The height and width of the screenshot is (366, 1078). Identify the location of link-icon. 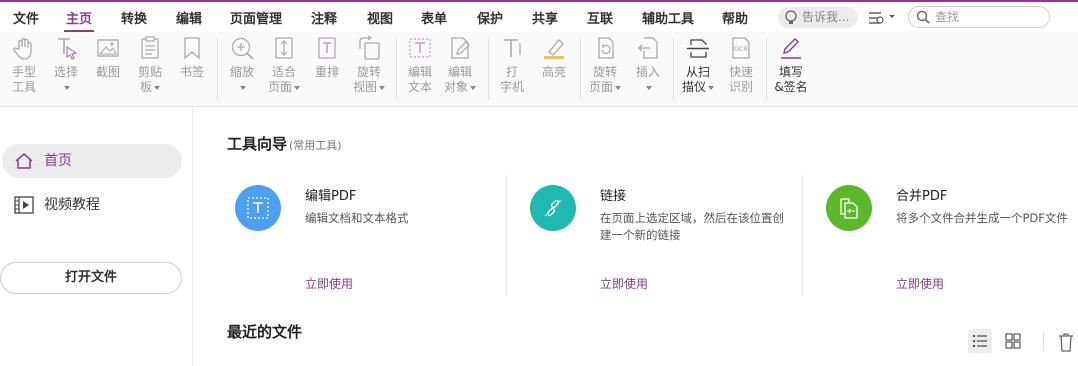
(553, 208).